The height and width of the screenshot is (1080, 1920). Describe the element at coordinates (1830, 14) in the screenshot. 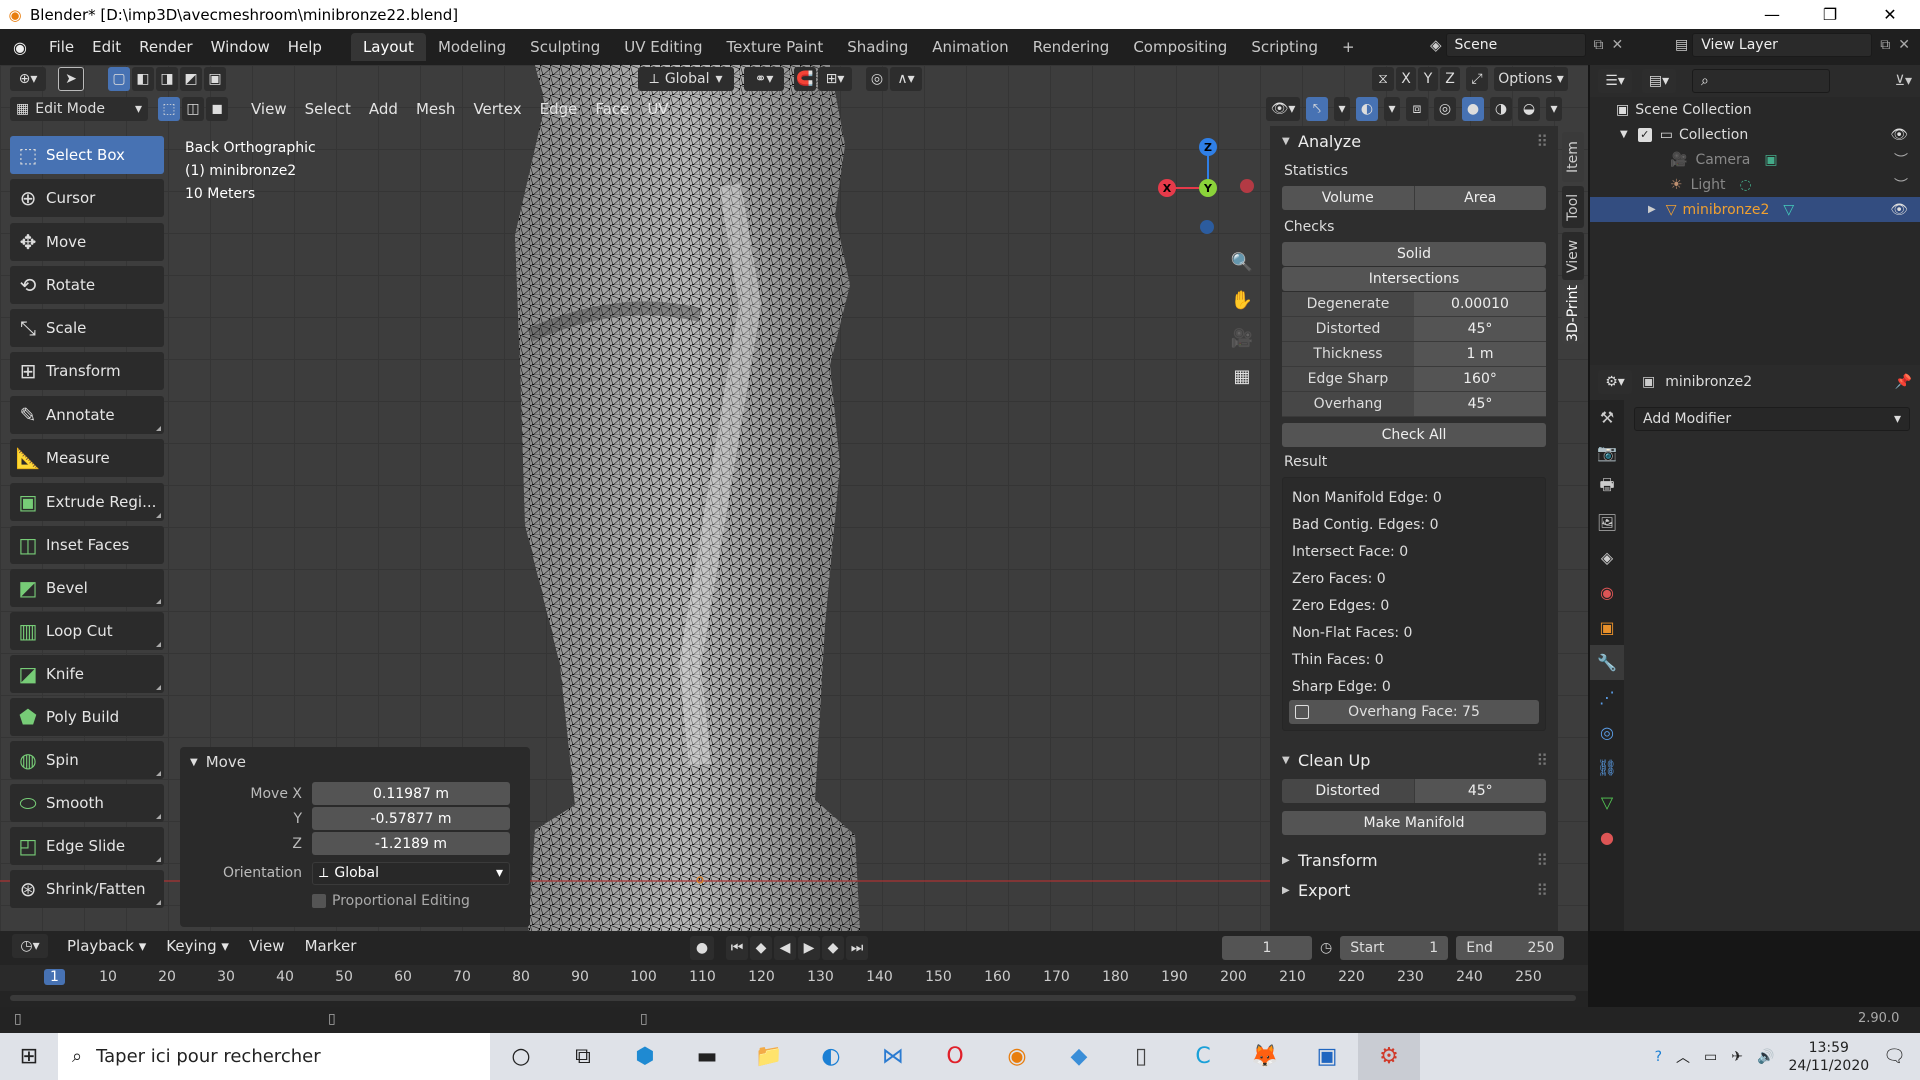

I see `maximize-button: ❐` at that location.